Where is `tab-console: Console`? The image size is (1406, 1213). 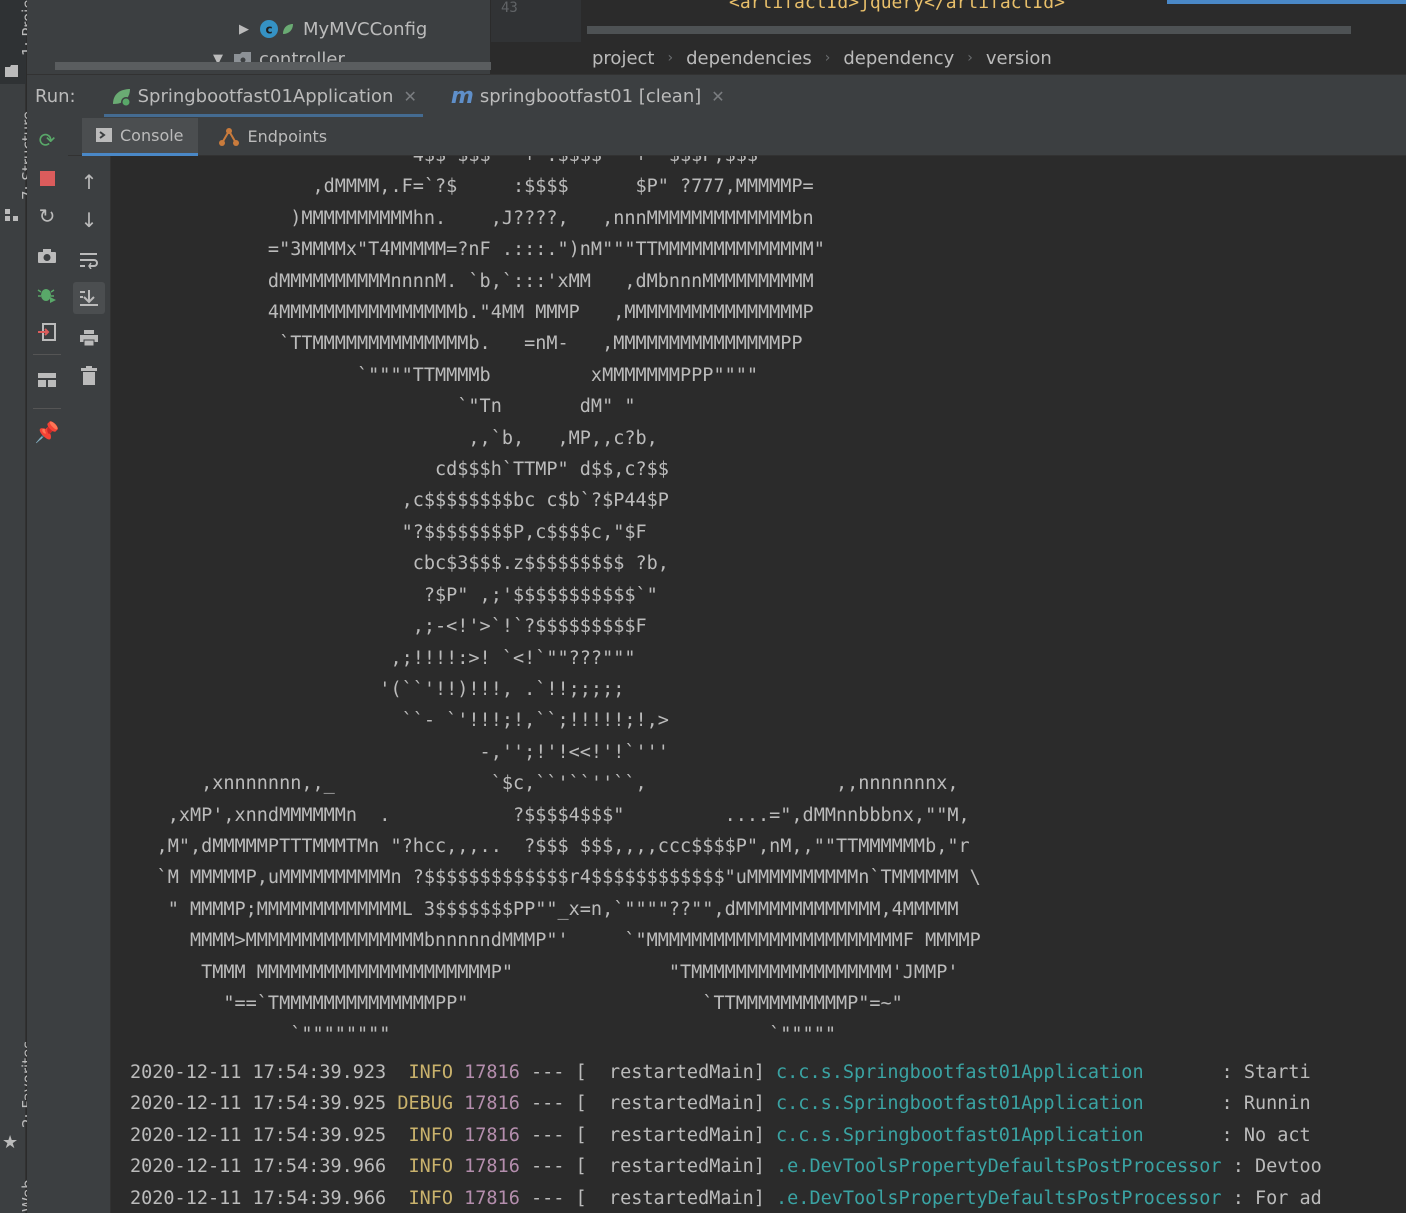 tab-console: Console is located at coordinates (140, 136).